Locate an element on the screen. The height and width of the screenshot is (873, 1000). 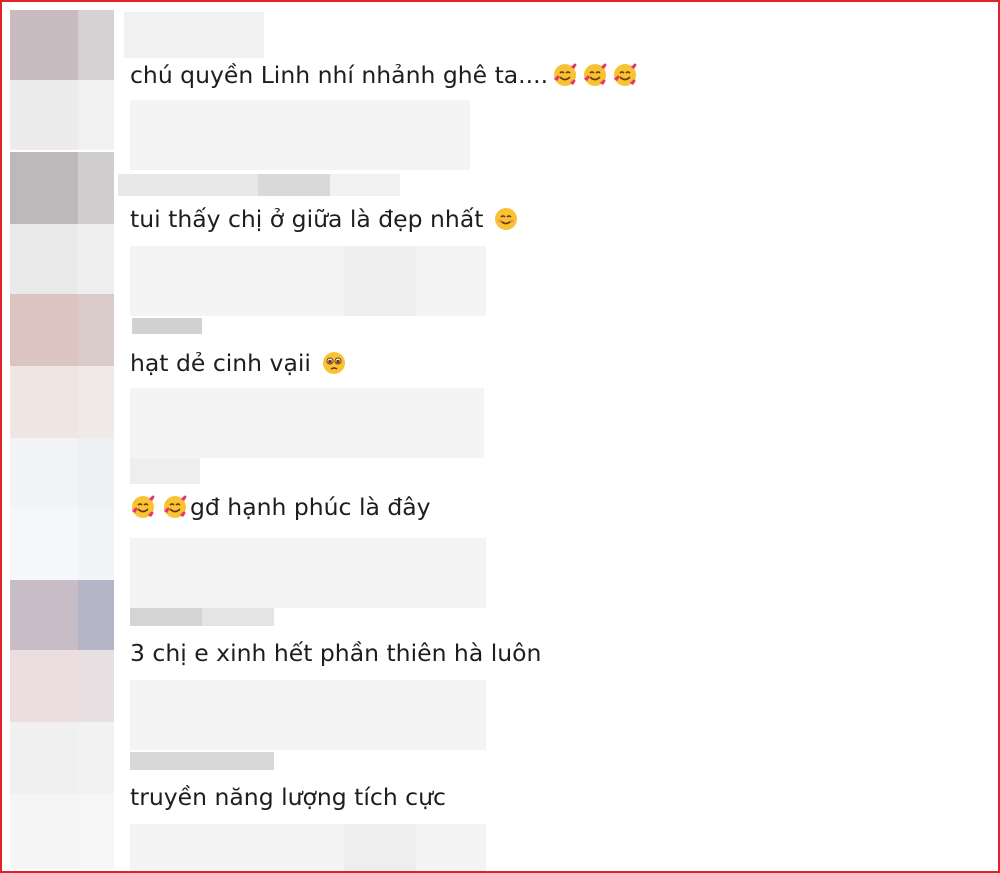
comment-body: truyền năng lượng tích cực is located at coordinates (288, 797).